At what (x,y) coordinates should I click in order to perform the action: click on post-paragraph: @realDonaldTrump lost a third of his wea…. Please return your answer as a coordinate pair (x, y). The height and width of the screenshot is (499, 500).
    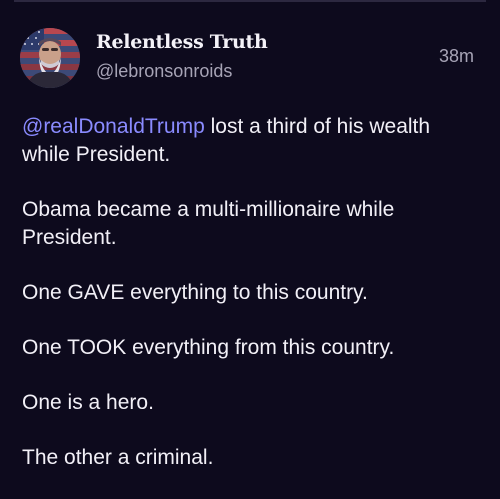
    Looking at the image, I should click on (252, 141).